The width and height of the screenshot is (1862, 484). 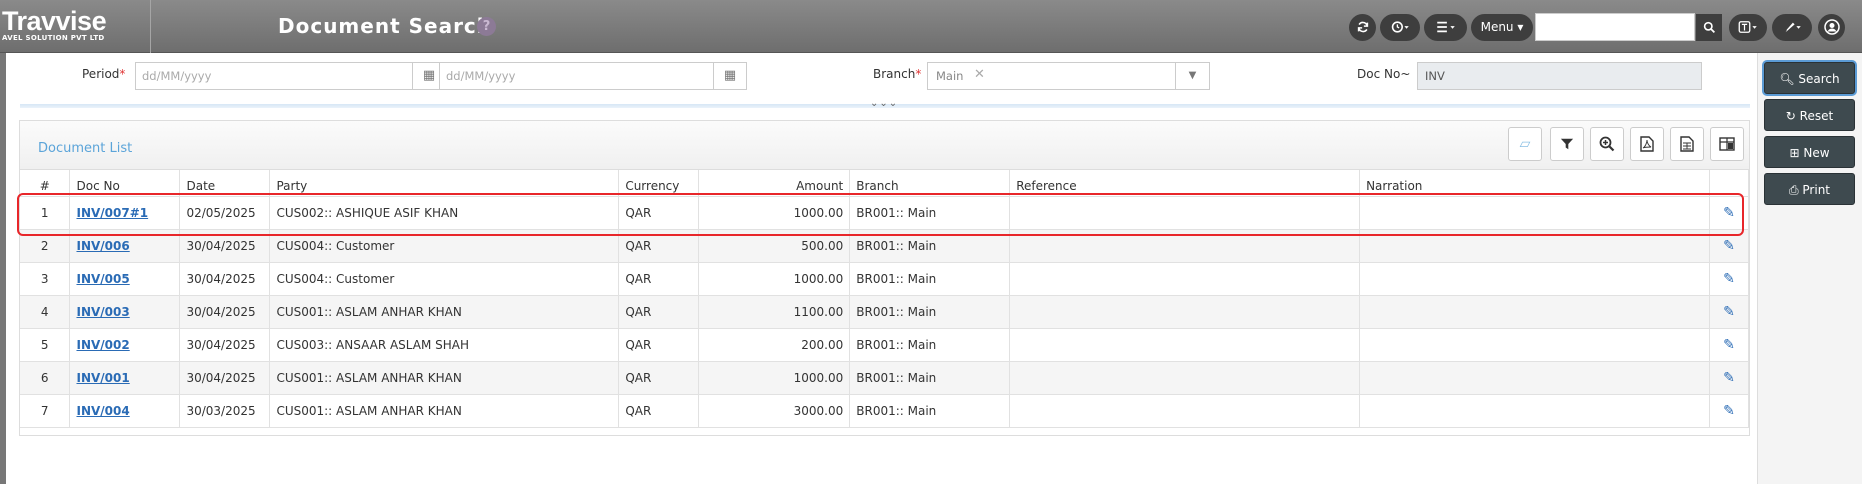 What do you see at coordinates (102, 246) in the screenshot?
I see `doc-no-link: INV/006` at bounding box center [102, 246].